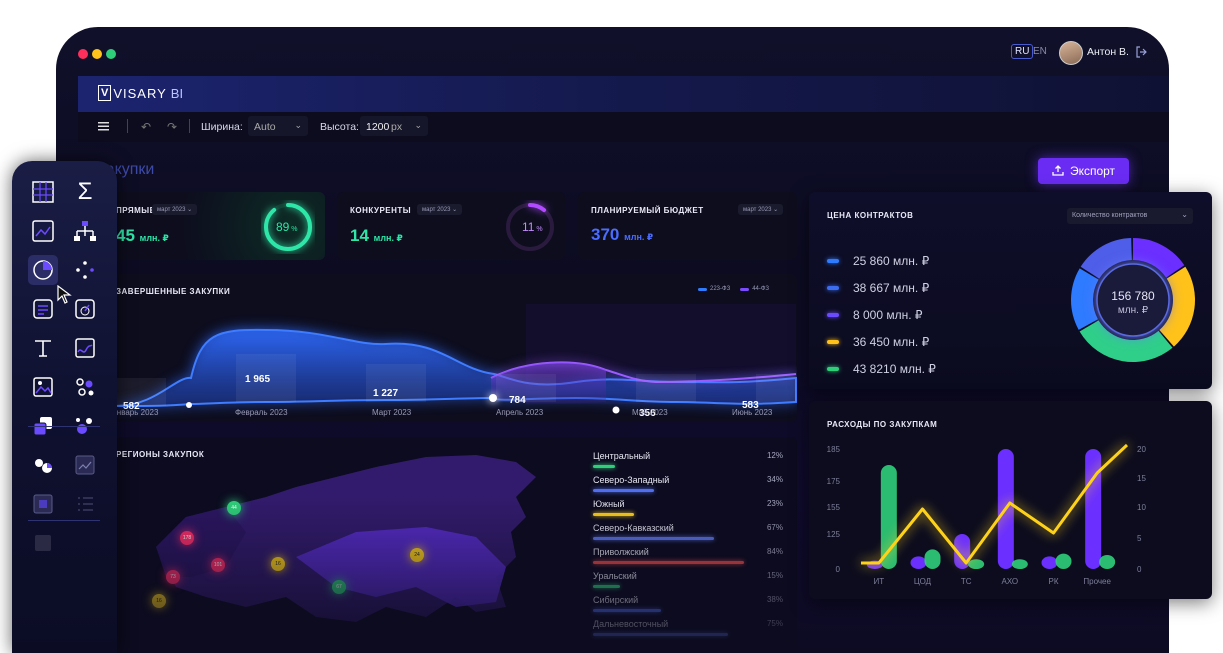 This screenshot has height=653, width=1223. What do you see at coordinates (923, 581) in the screenshot?
I see `x-tick: ЦОД` at bounding box center [923, 581].